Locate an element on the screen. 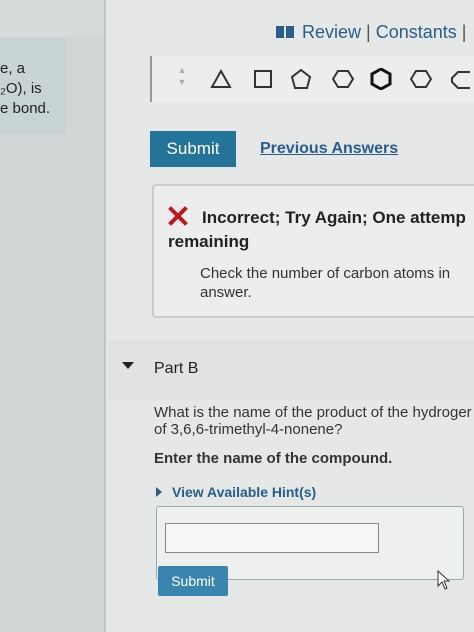  part-b-label: Part B is located at coordinates (176, 368).